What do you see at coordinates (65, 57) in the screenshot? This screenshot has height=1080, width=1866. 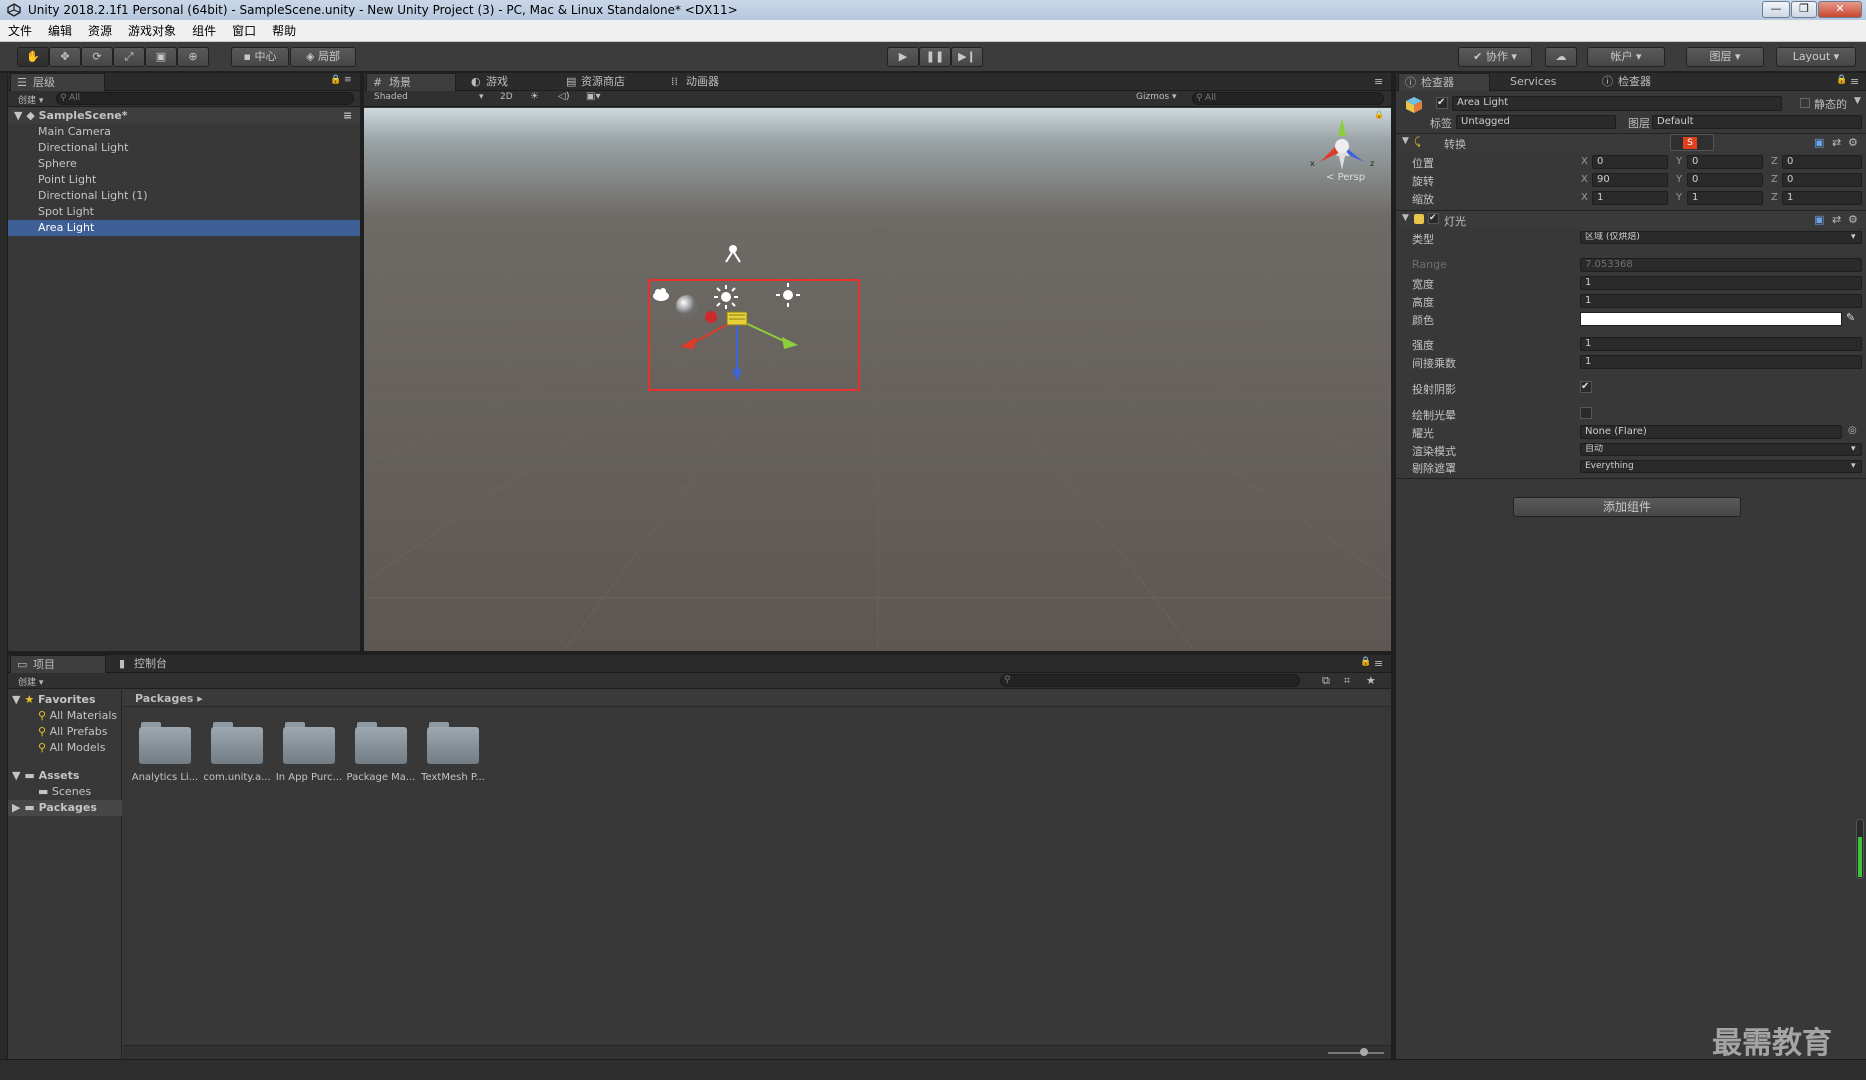 I see `move-tool-button: ✥` at bounding box center [65, 57].